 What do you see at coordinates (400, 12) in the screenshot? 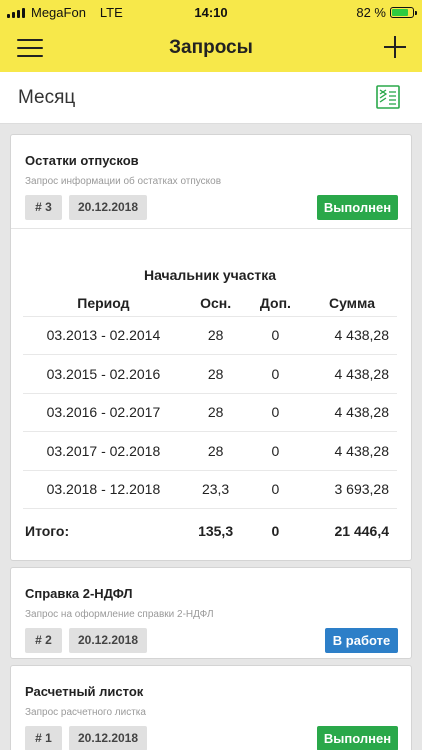
I see `battery-fill` at bounding box center [400, 12].